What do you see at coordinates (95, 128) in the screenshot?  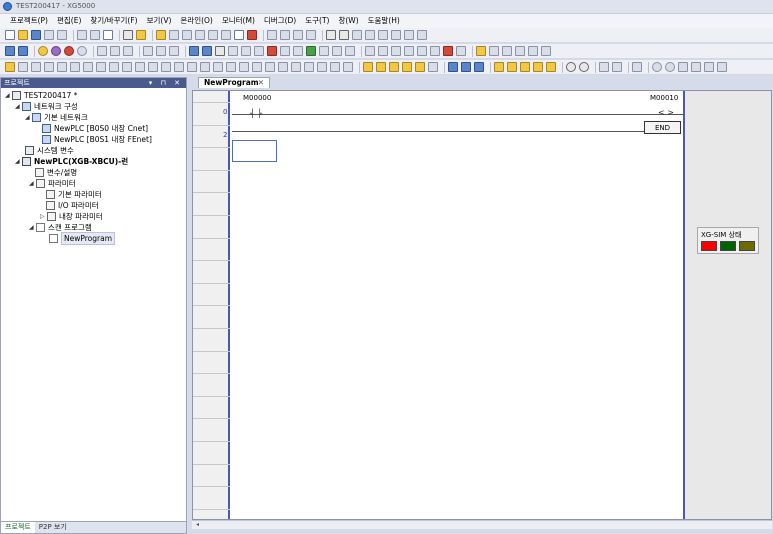 I see `tree-node-cnet: NewPLC [B0S0 내장 Cnet]` at bounding box center [95, 128].